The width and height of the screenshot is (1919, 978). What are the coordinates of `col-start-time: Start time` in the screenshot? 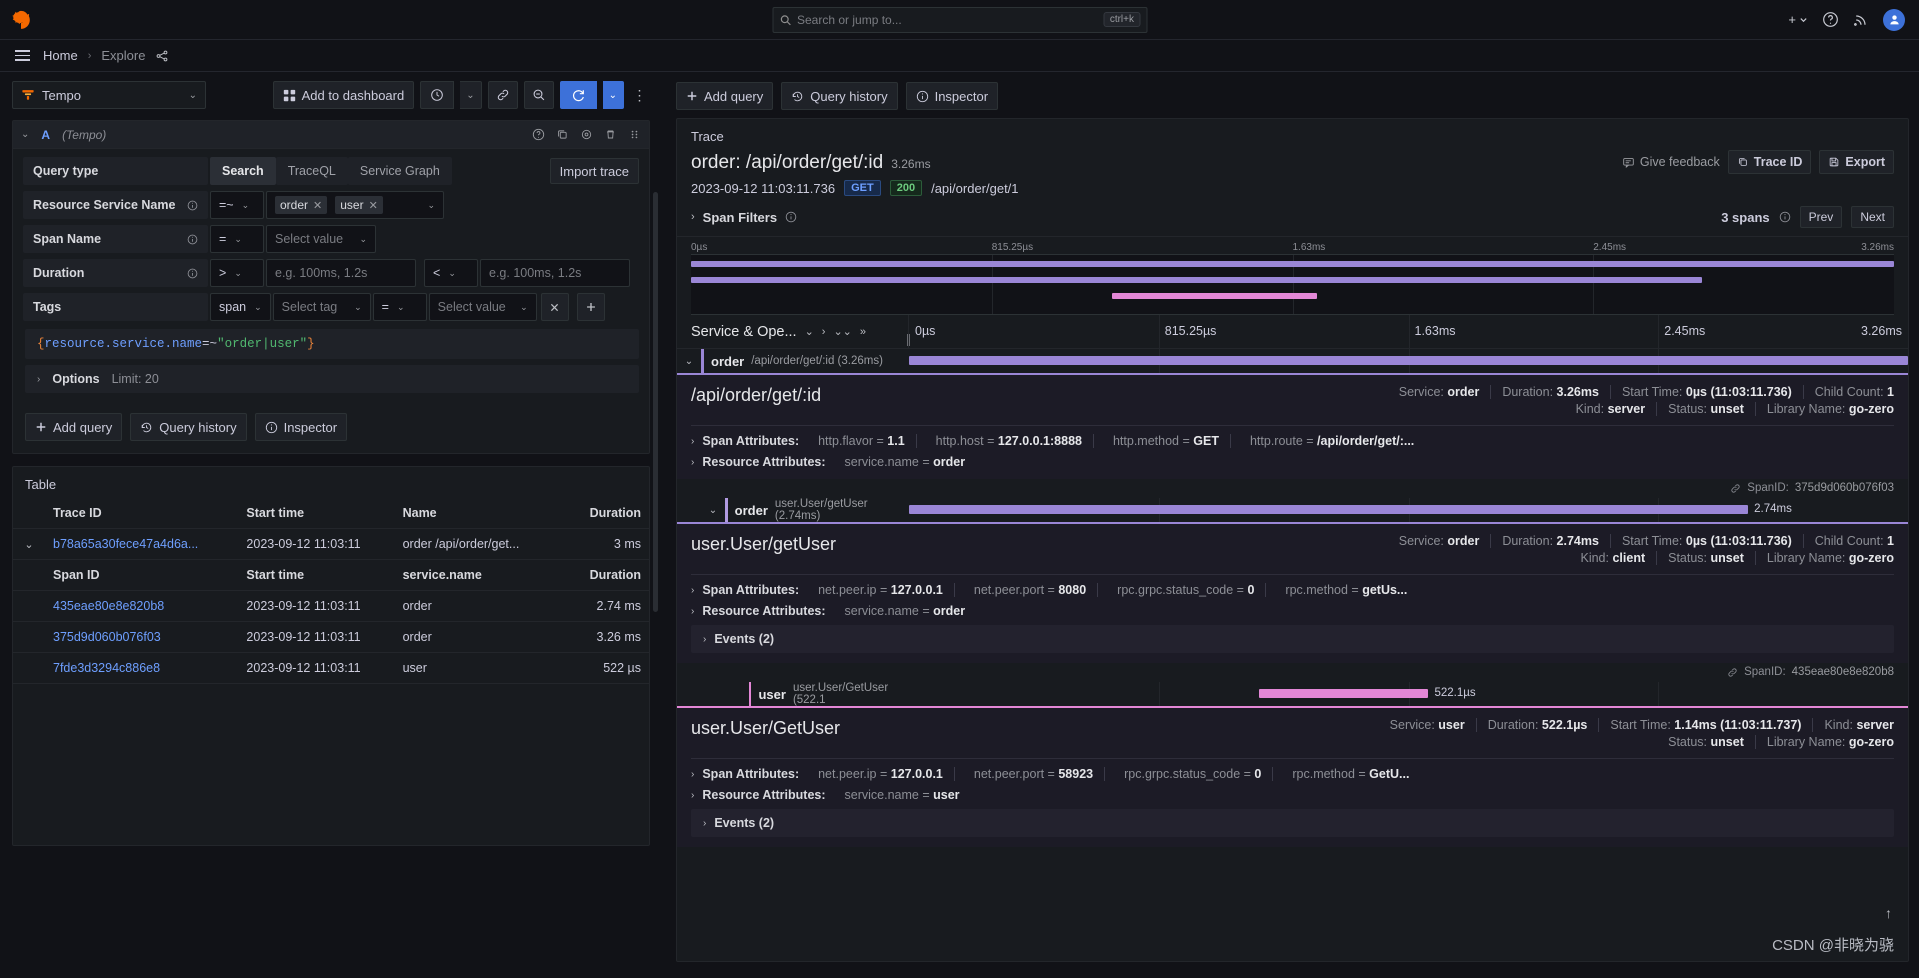 It's located at (316, 513).